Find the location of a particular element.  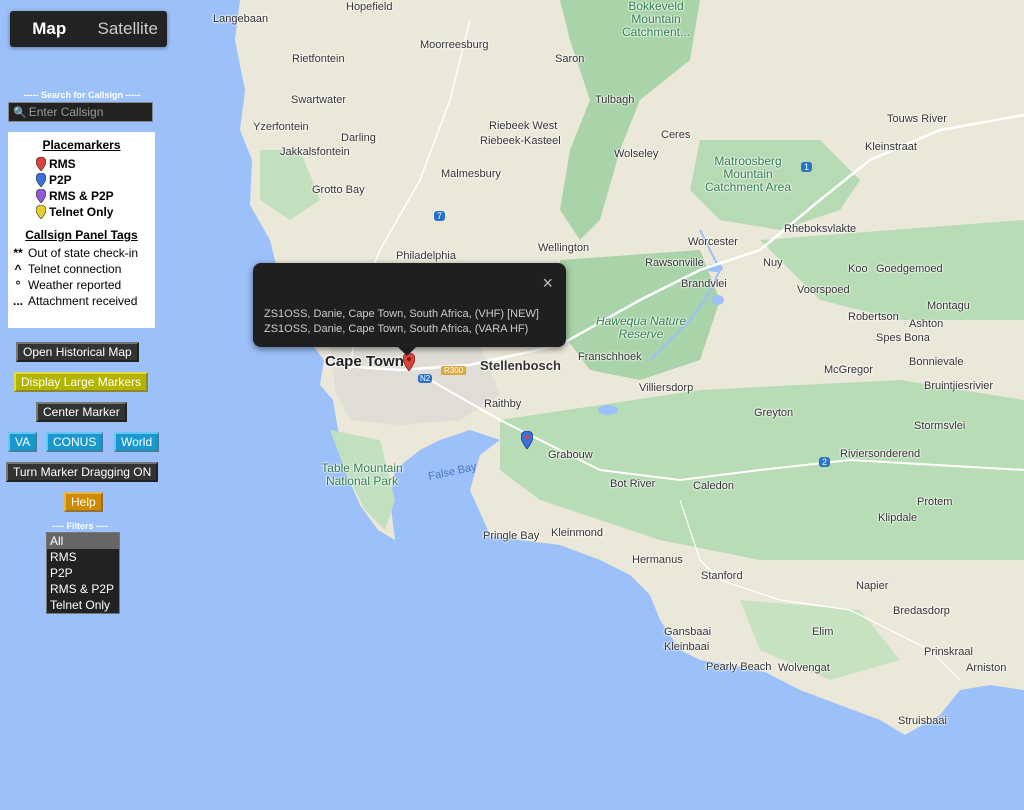

place-label: Tulbagh is located at coordinates (615, 100).